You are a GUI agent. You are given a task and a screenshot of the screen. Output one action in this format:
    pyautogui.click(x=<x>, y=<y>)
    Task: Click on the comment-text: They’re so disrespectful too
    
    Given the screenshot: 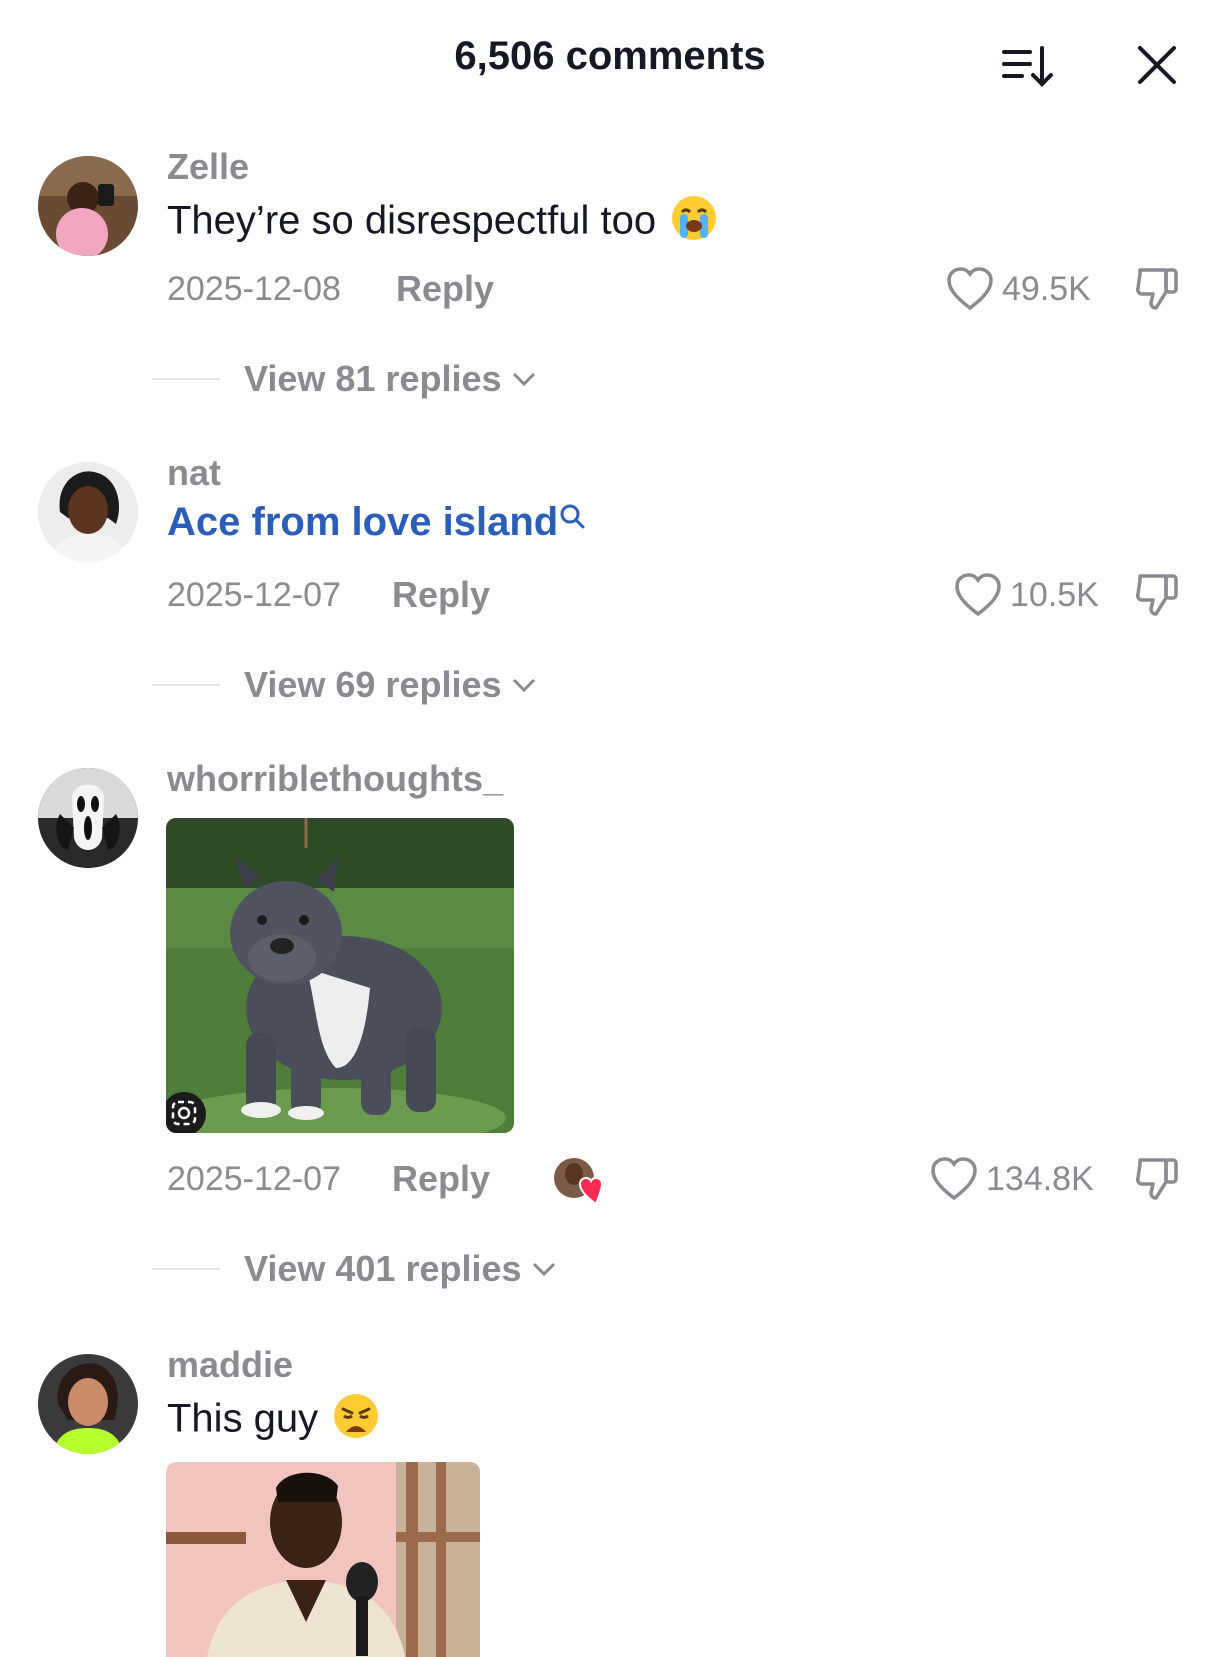 What is the action you would take?
    pyautogui.click(x=442, y=223)
    